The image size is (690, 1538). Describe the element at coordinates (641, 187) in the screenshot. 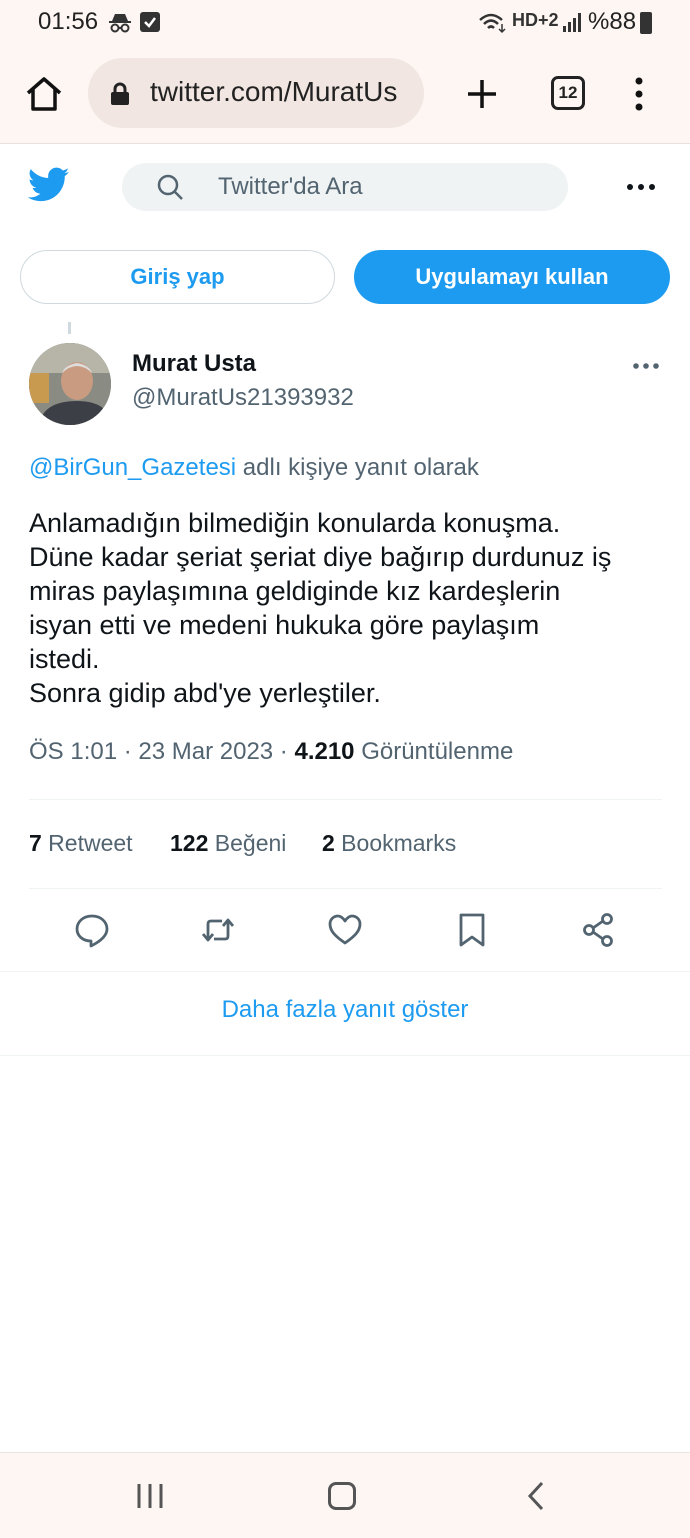

I see `more-horizontal-icon` at that location.